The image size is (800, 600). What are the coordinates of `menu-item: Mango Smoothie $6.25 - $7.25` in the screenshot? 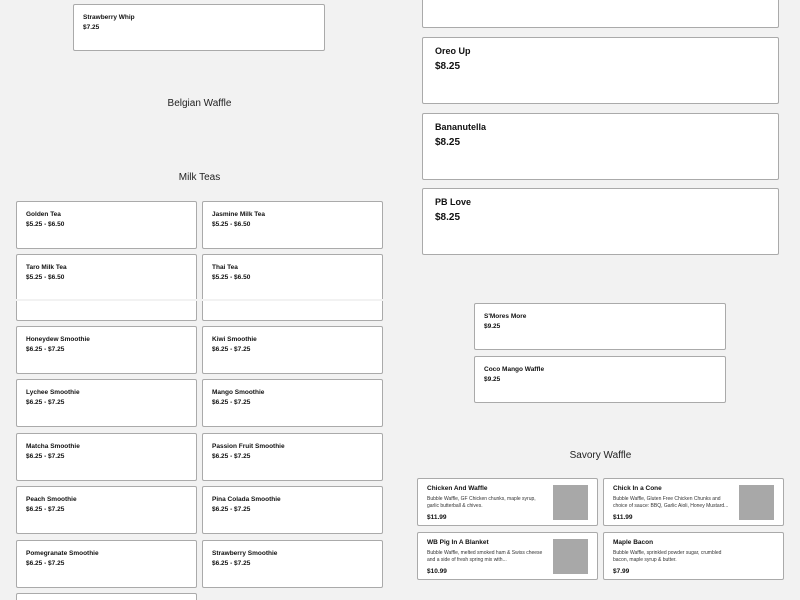 It's located at (292, 403).